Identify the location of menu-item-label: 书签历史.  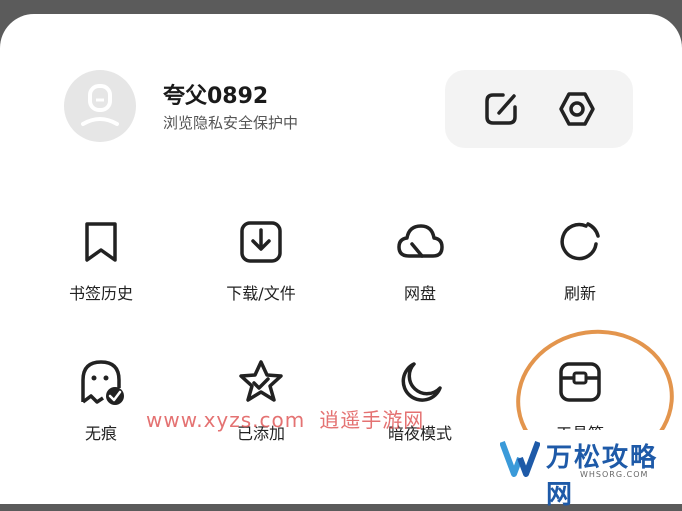
(100, 293).